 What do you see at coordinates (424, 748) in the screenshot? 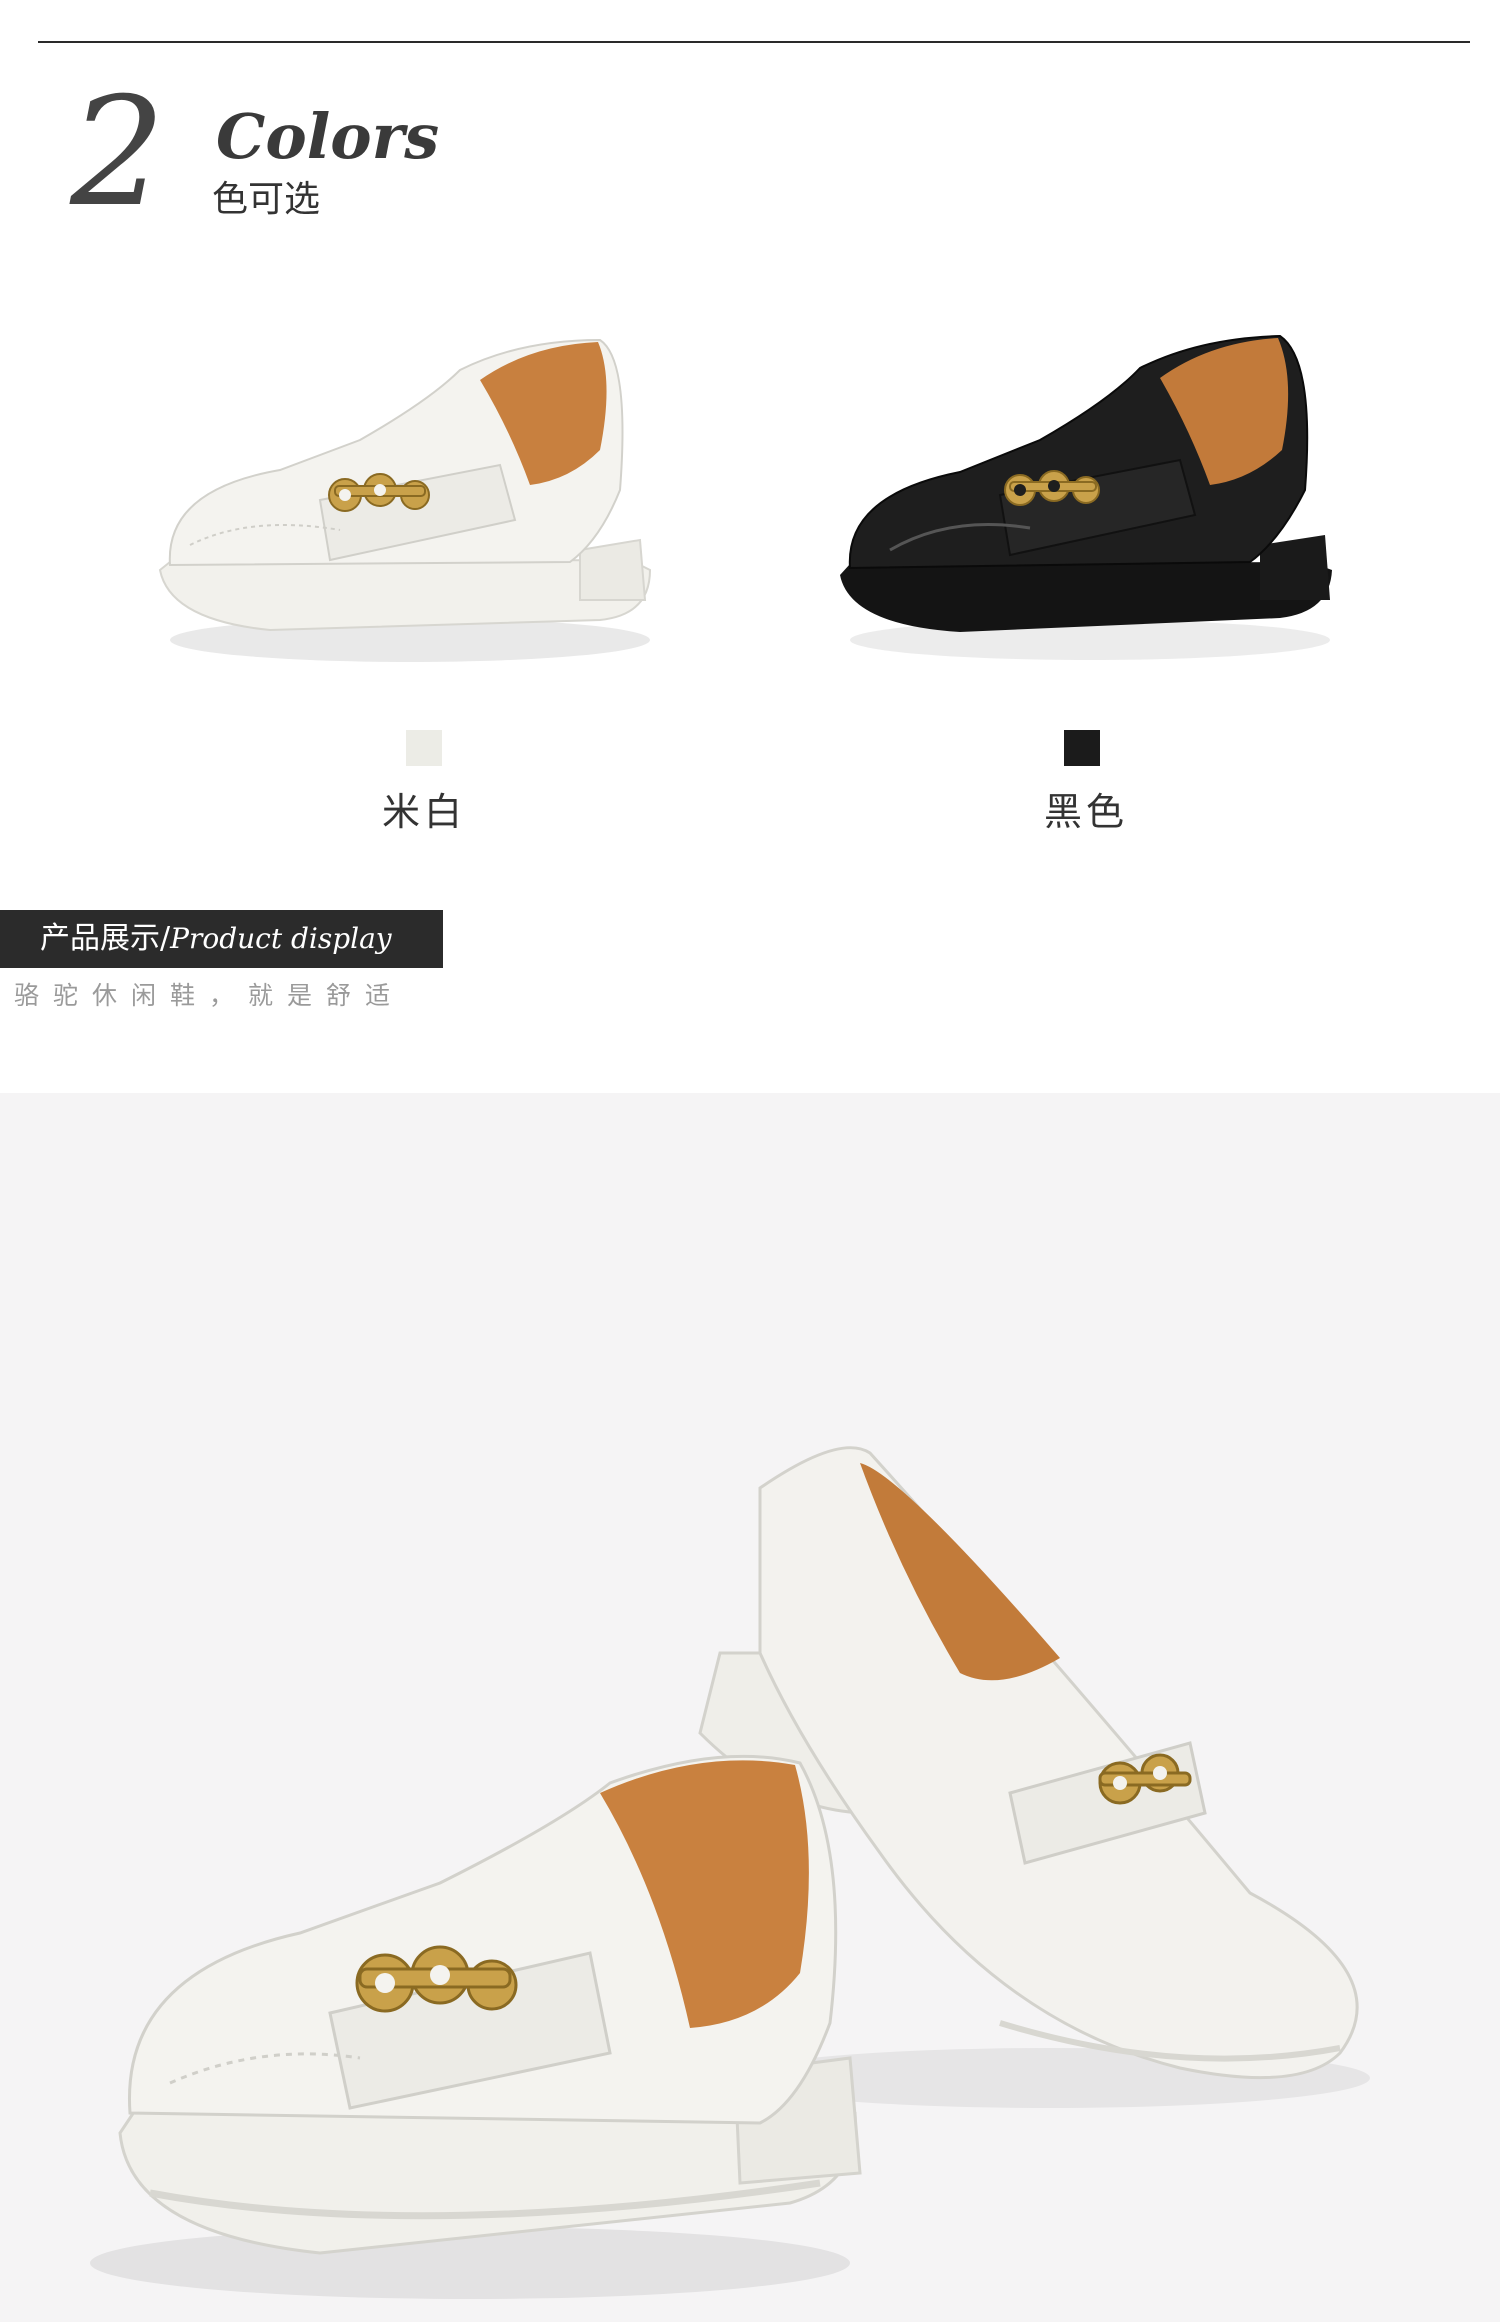
I see `color-swatch-offwhite` at bounding box center [424, 748].